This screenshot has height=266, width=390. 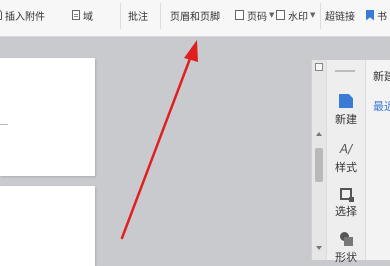 What do you see at coordinates (381, 76) in the screenshot?
I see `pane-content-title: 新建` at bounding box center [381, 76].